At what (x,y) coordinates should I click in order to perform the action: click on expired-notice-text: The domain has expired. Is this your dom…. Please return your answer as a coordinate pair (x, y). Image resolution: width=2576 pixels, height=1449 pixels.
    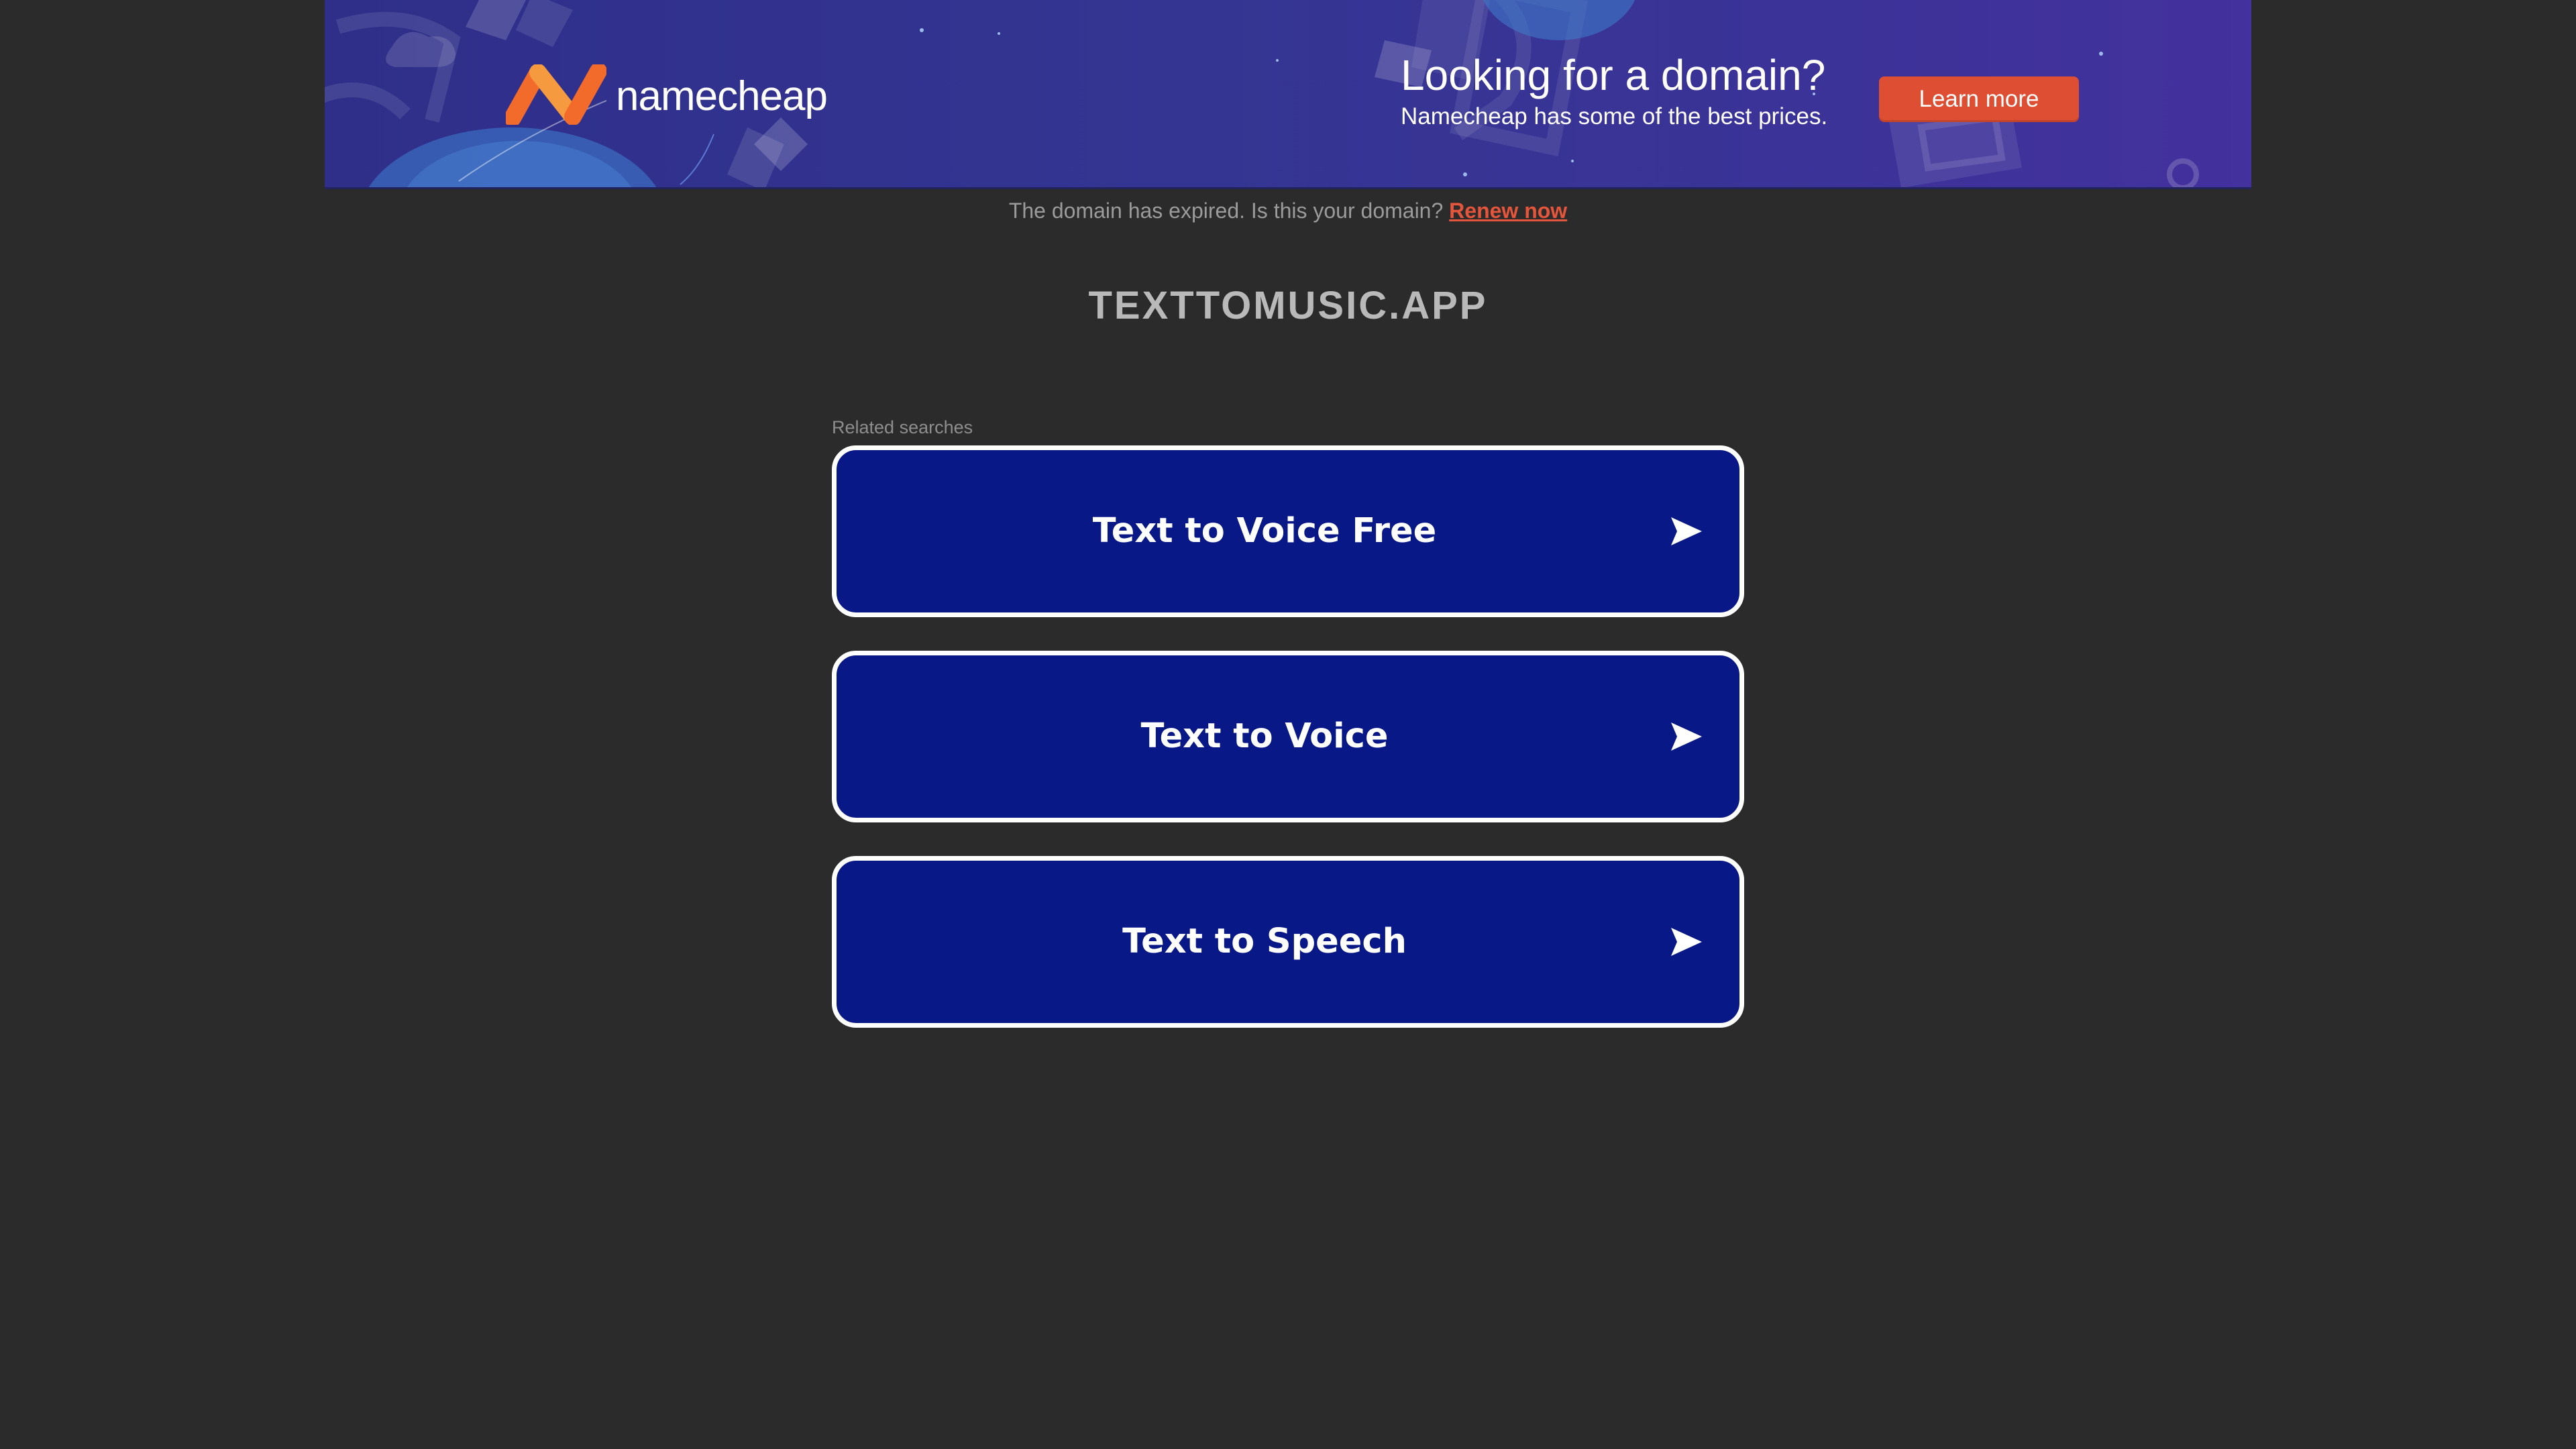
    Looking at the image, I should click on (1226, 211).